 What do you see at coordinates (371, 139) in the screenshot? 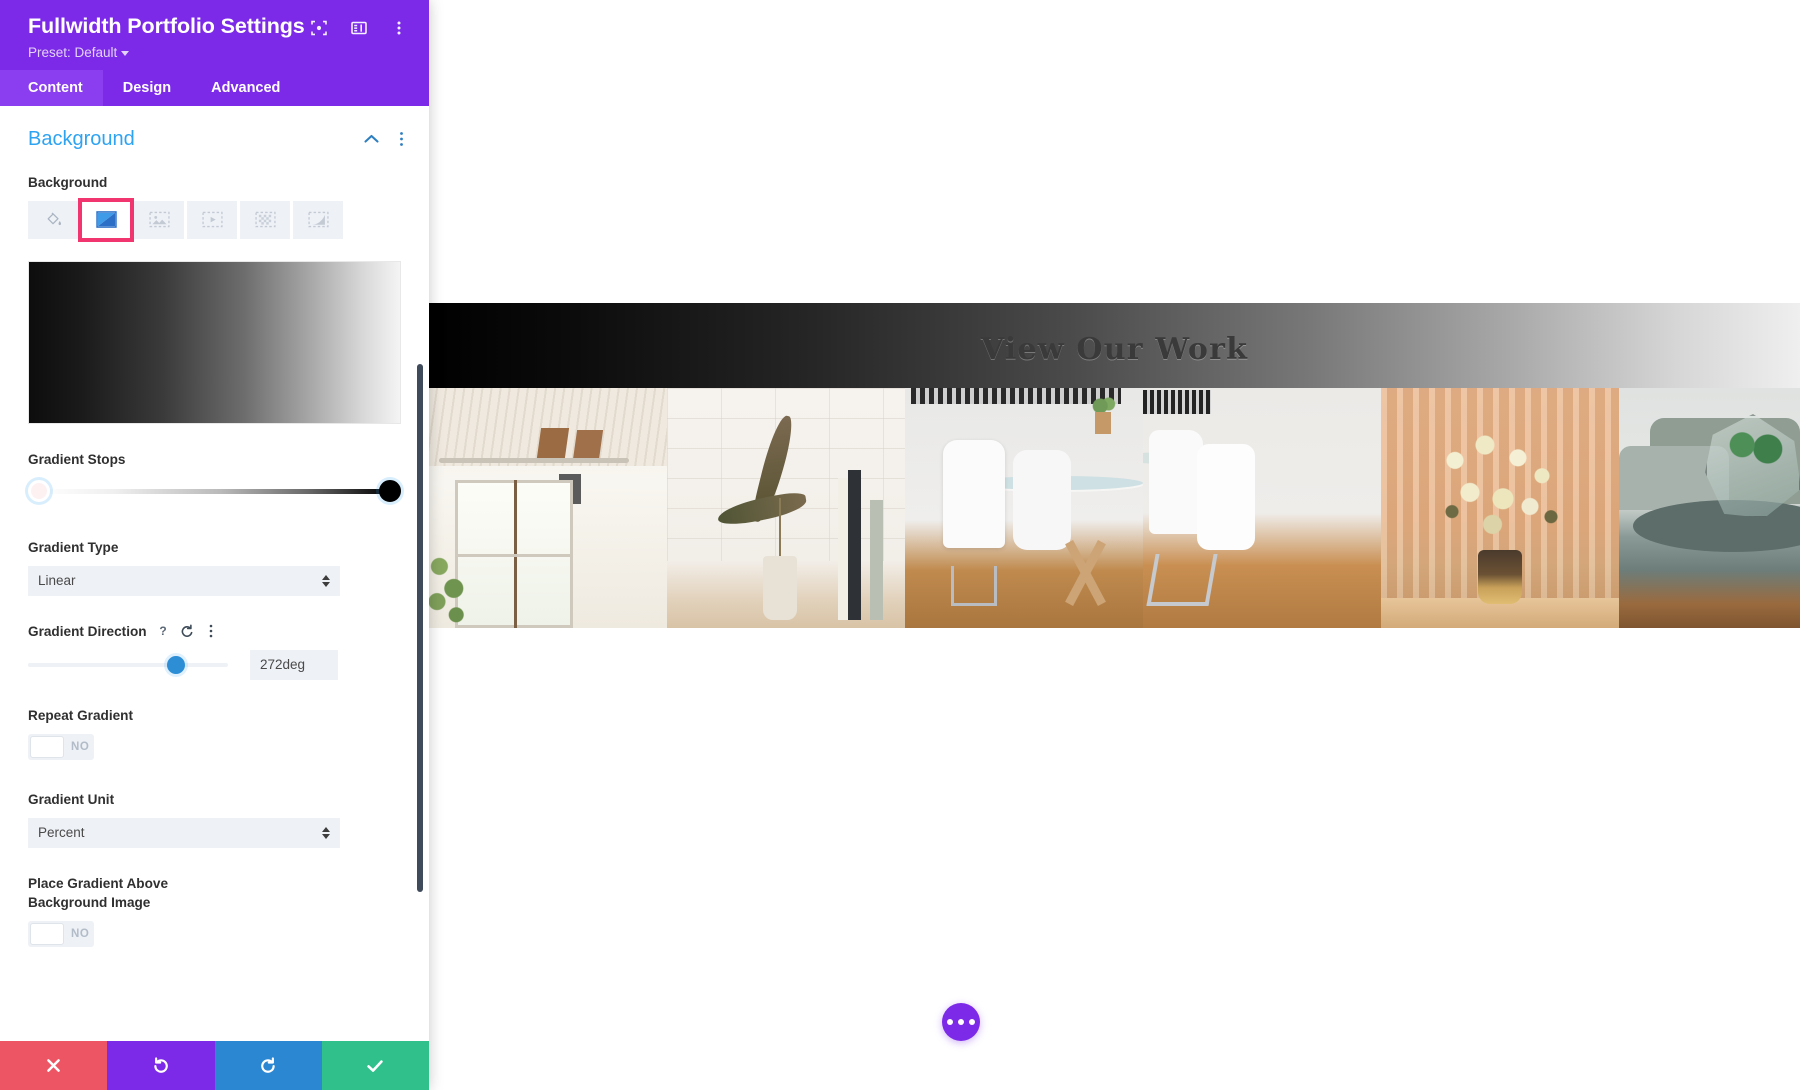
I see `chevron-up-icon` at bounding box center [371, 139].